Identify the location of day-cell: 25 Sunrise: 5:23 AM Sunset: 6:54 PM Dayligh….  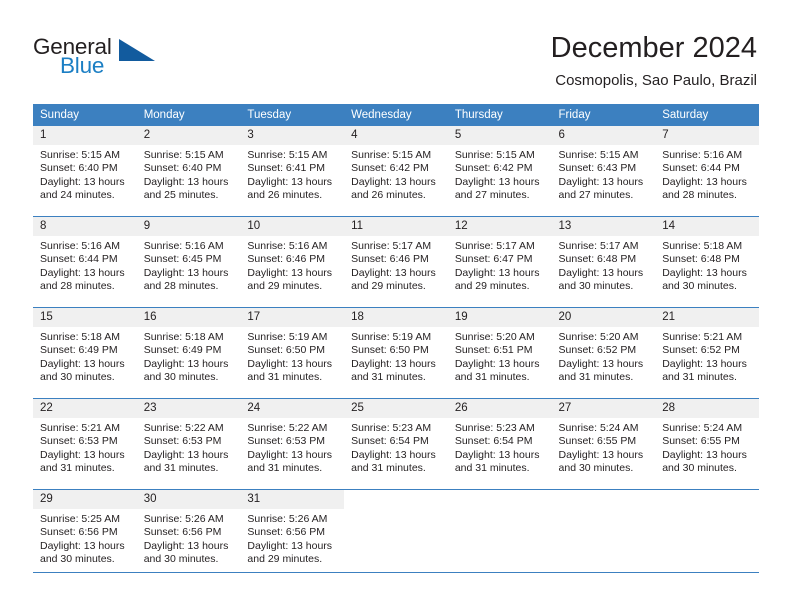
(396, 444).